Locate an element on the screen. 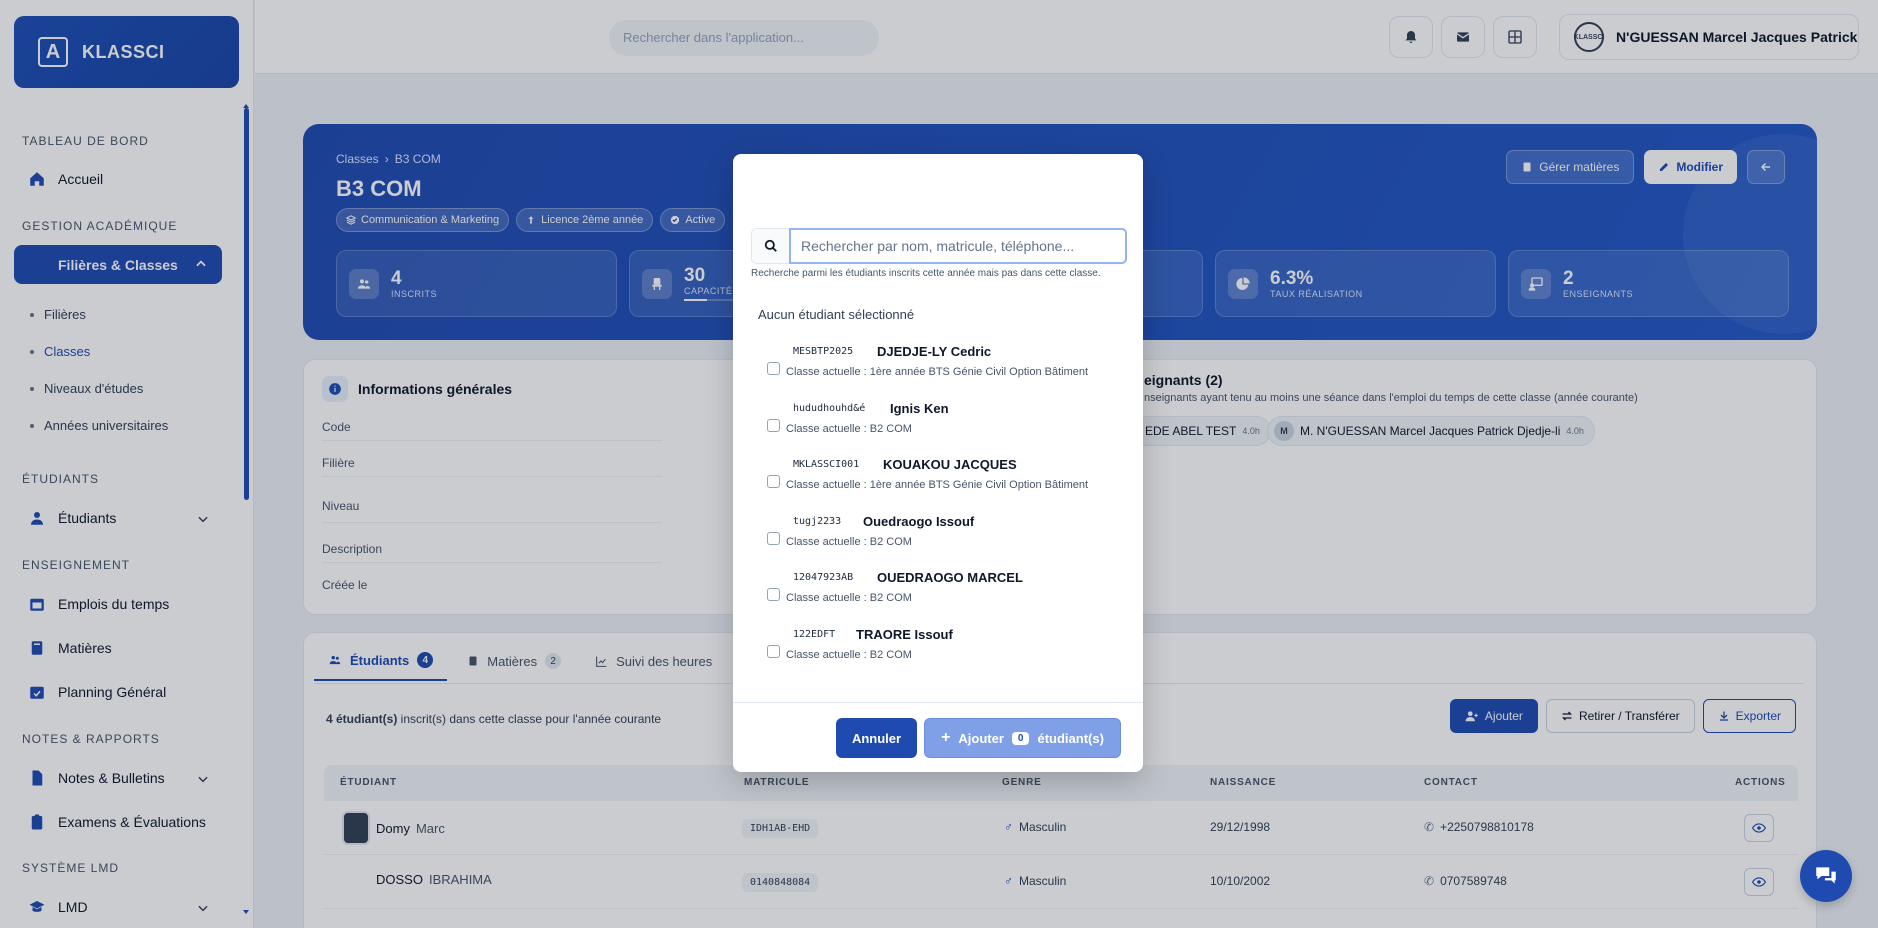 The height and width of the screenshot is (928, 1878). student-matricule: MESBTP2025 is located at coordinates (823, 351).